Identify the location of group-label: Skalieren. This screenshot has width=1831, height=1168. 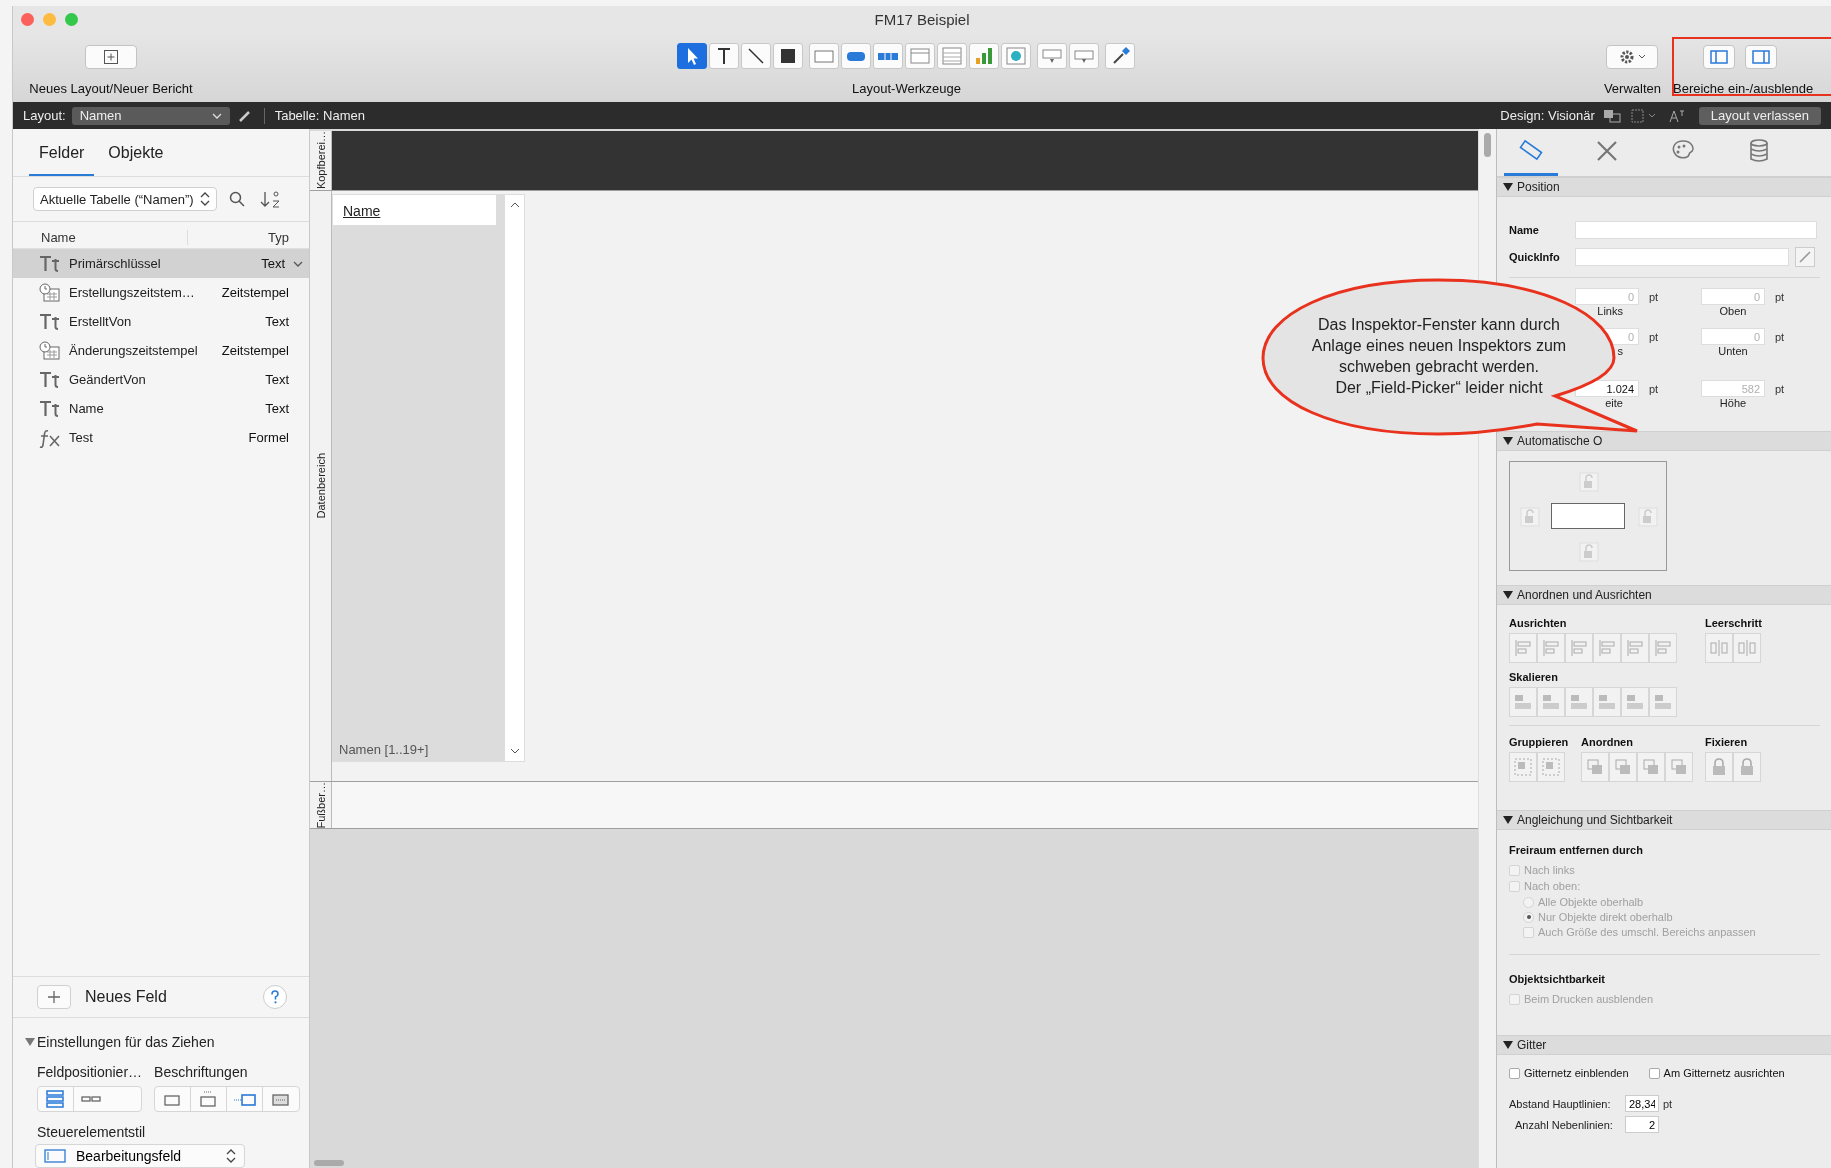
(1533, 677).